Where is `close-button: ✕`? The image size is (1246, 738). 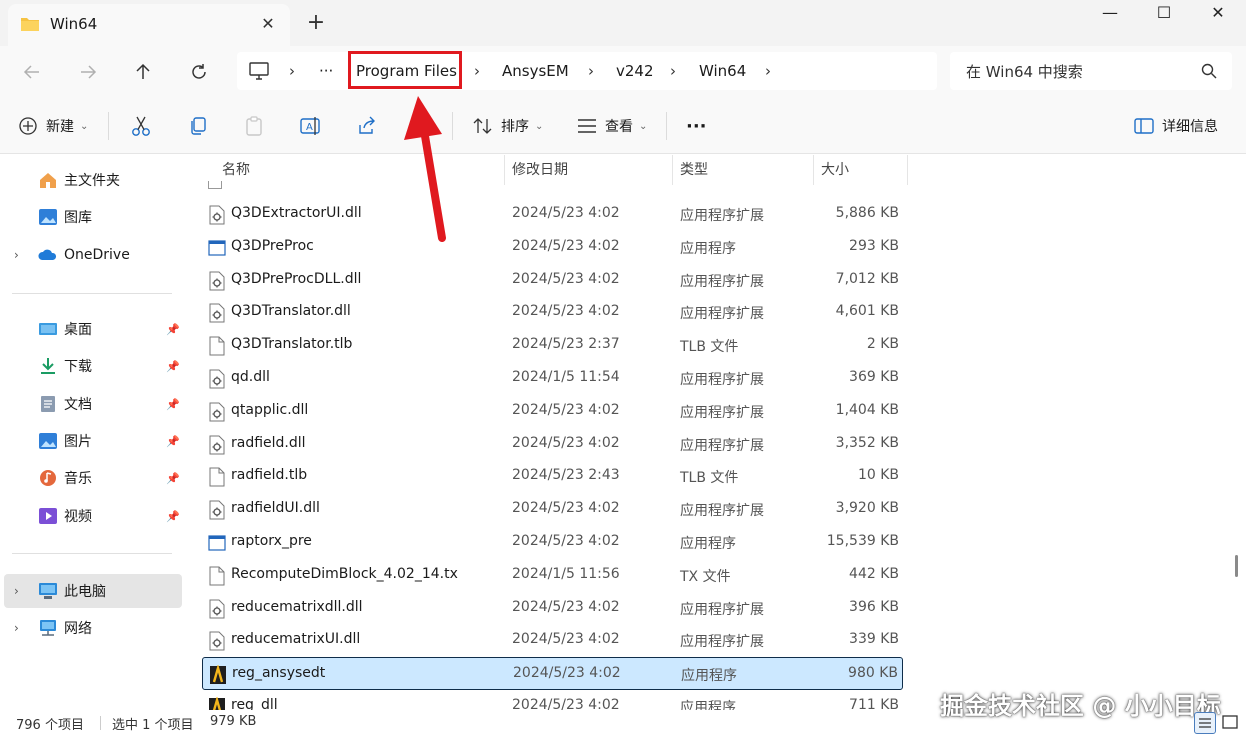 close-button: ✕ is located at coordinates (1218, 14).